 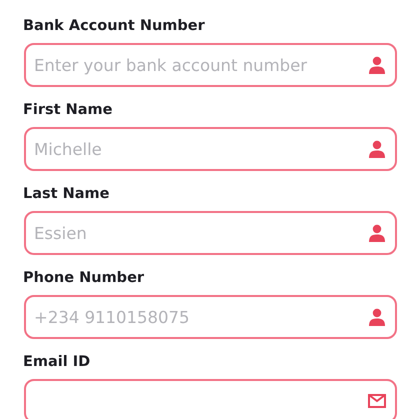 I want to click on input-field: Essien, so click(x=210, y=233).